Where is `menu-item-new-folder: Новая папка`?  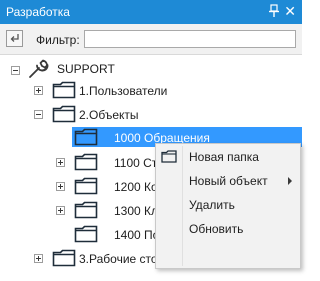
menu-item-new-folder: Новая папка is located at coordinates (228, 157).